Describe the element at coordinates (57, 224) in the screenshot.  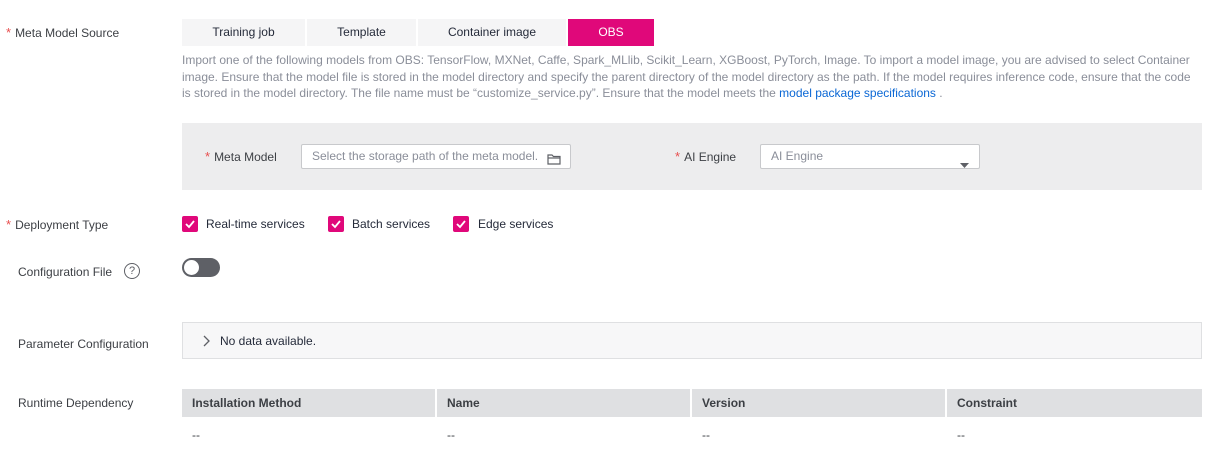
I see `deployment-type-label: * Deployment Type` at that location.